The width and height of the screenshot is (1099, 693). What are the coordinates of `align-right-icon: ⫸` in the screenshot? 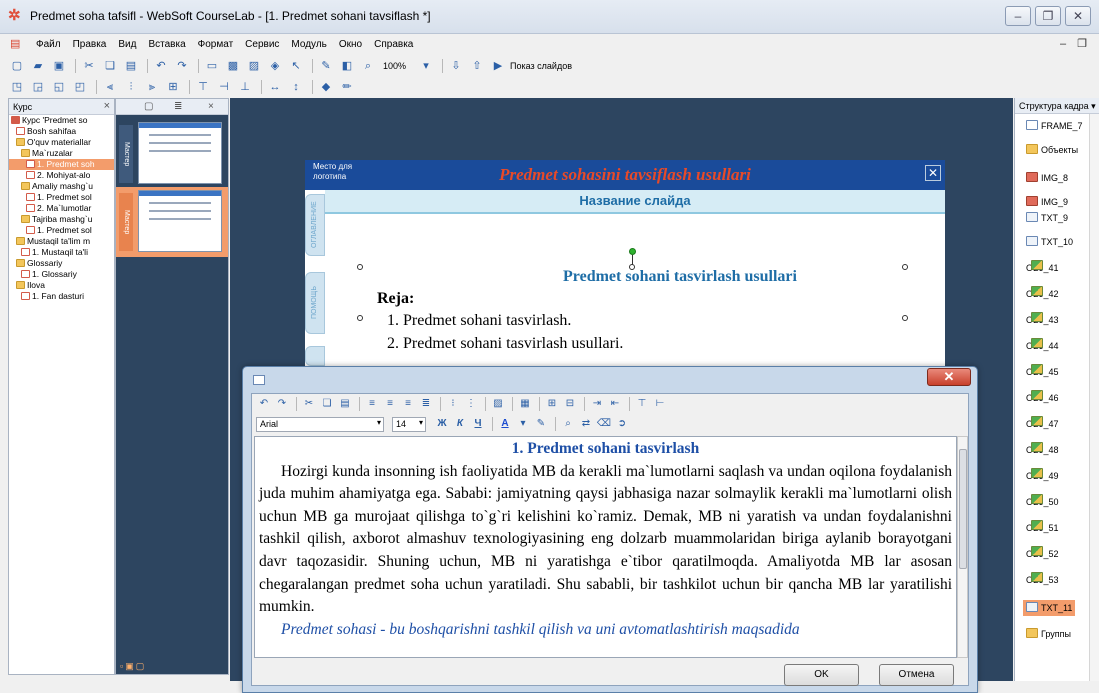 It's located at (152, 87).